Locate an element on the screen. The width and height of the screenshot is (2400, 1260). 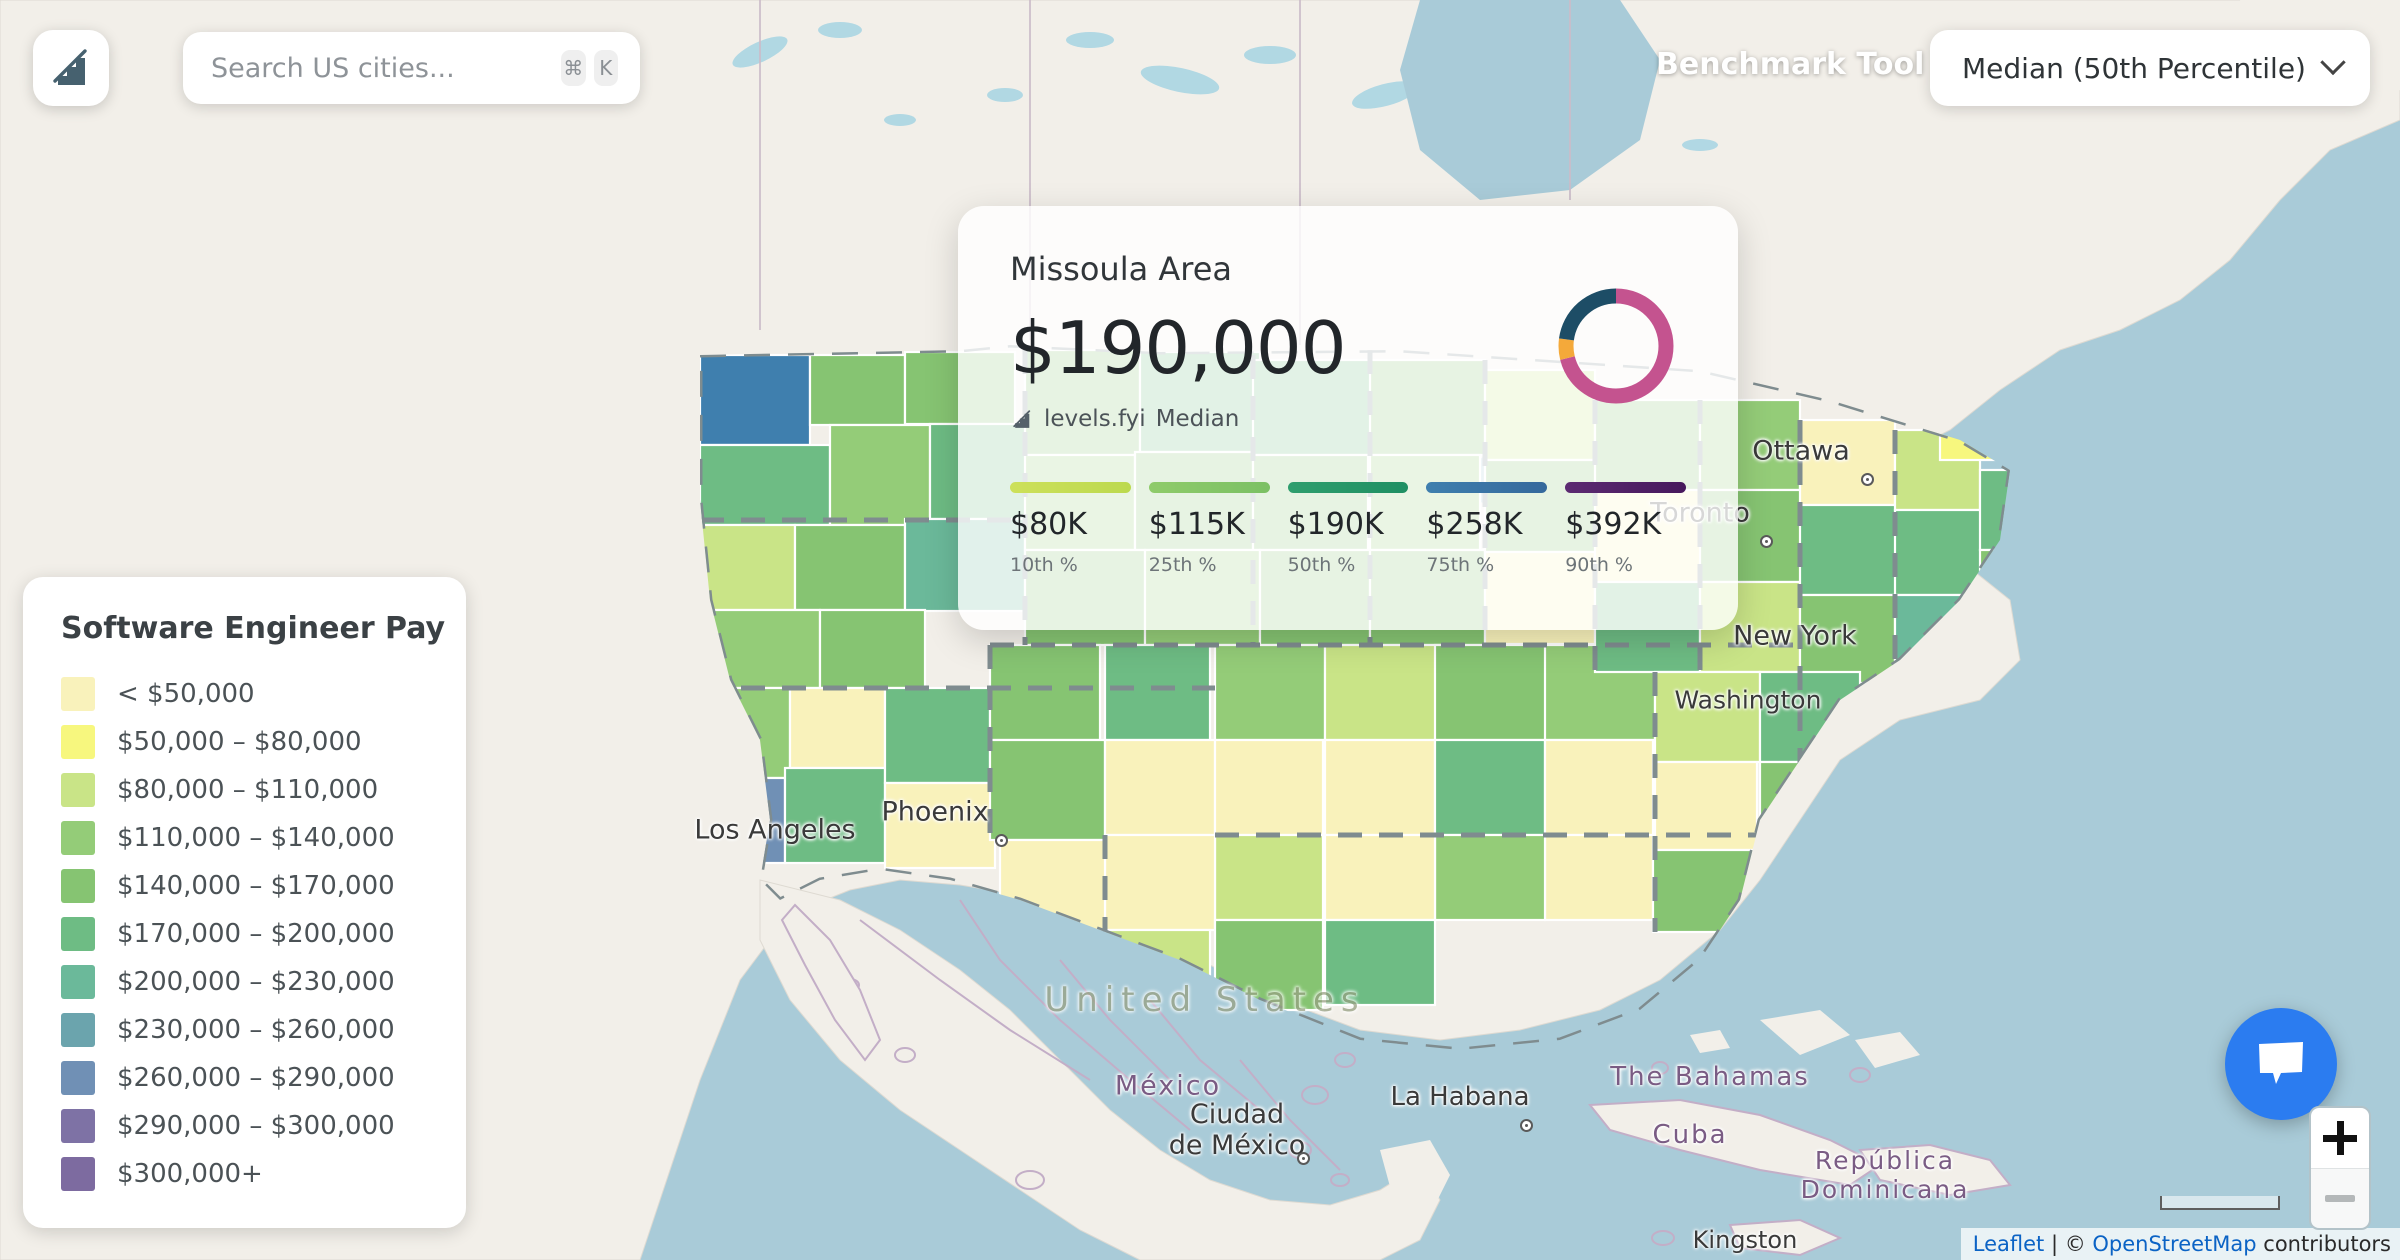
zoom-out-button is located at coordinates (2340, 1198).